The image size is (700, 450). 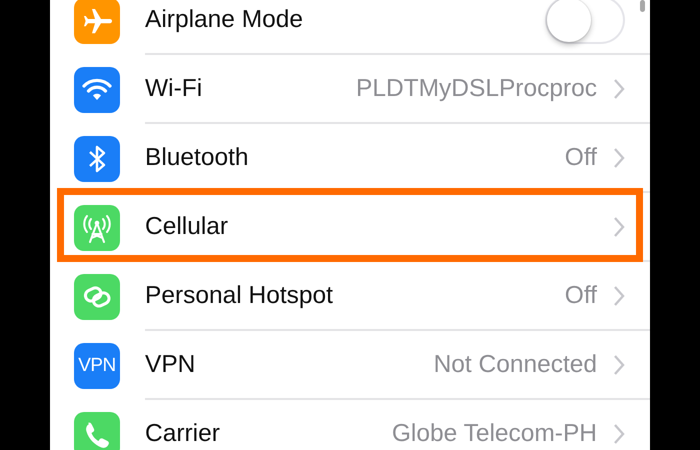 What do you see at coordinates (355, 296) in the screenshot?
I see `setting-label: Personal Hotspot` at bounding box center [355, 296].